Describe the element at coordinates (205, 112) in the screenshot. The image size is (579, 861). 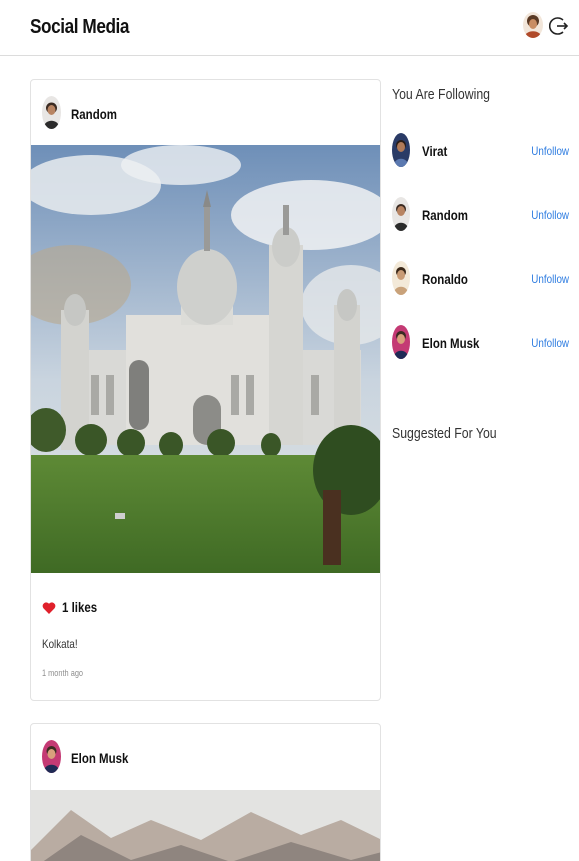
I see `post-header: Random` at that location.